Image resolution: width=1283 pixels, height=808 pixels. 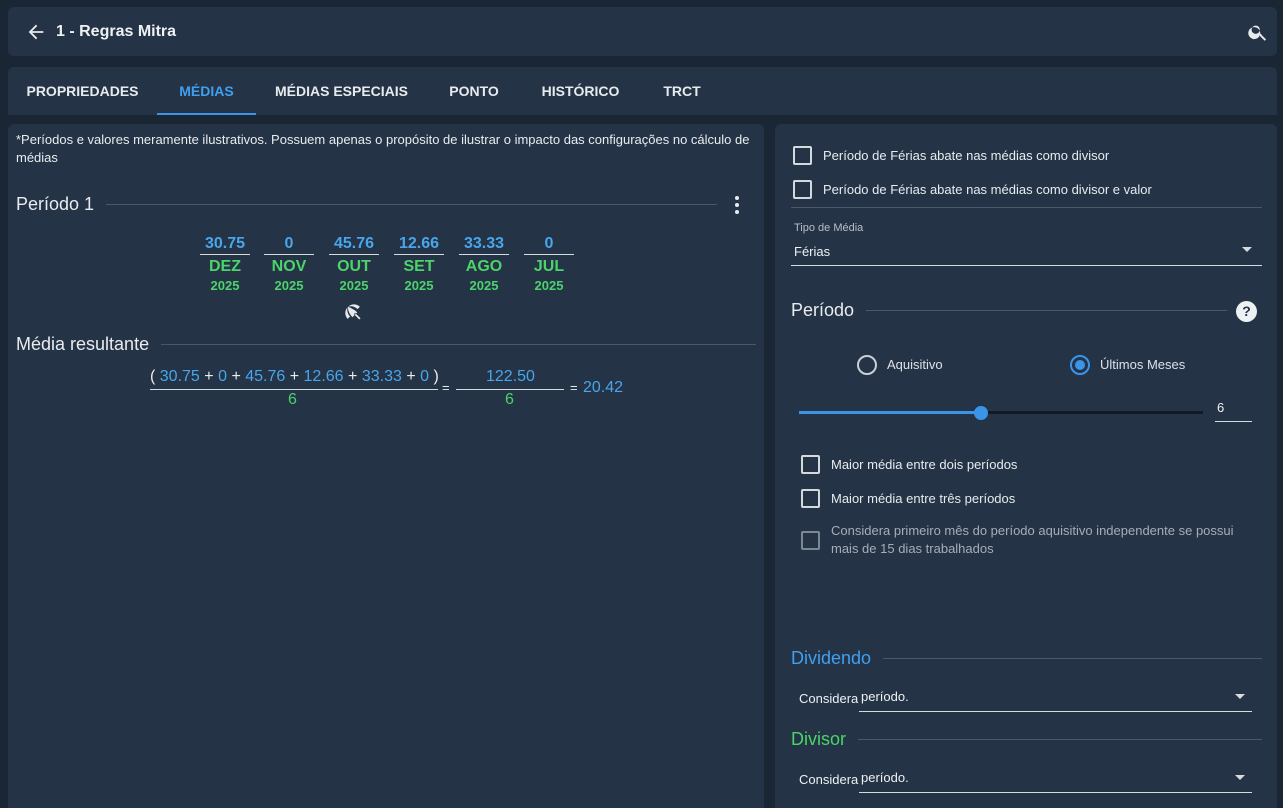 I want to click on result-title: Média resultante, so click(x=83, y=344).